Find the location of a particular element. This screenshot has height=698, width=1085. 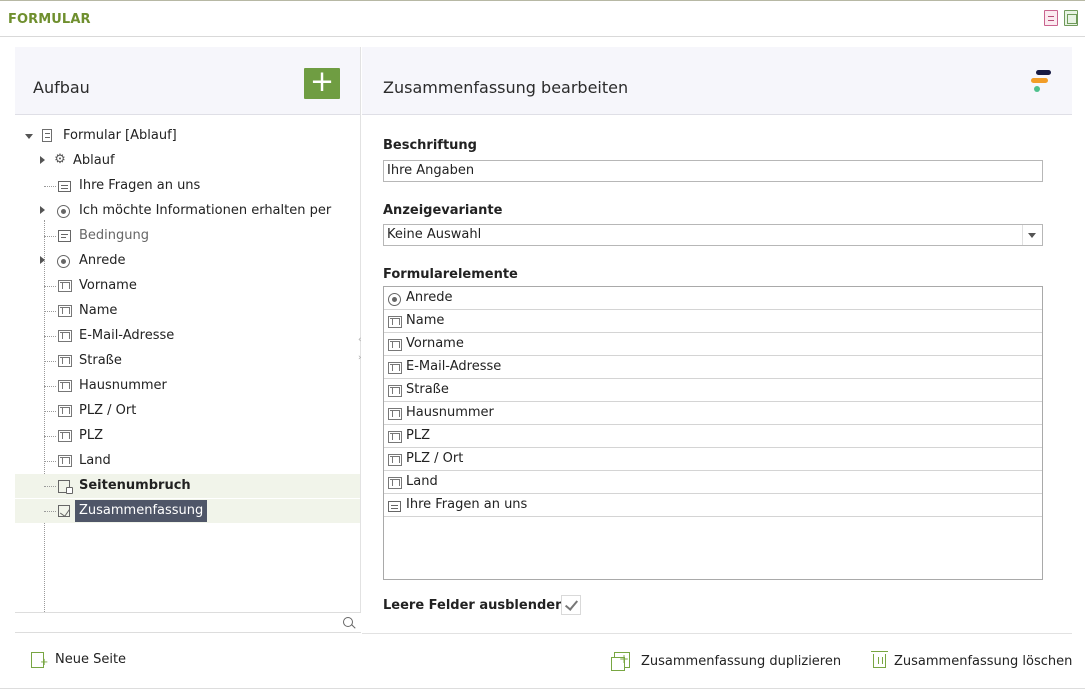

display-variant-select: Keine Auswahl is located at coordinates (713, 235).